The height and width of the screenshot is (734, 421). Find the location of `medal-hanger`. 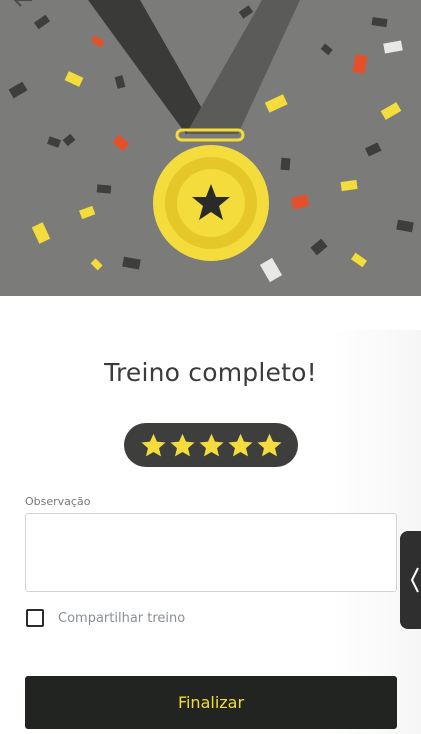

medal-hanger is located at coordinates (210, 135).